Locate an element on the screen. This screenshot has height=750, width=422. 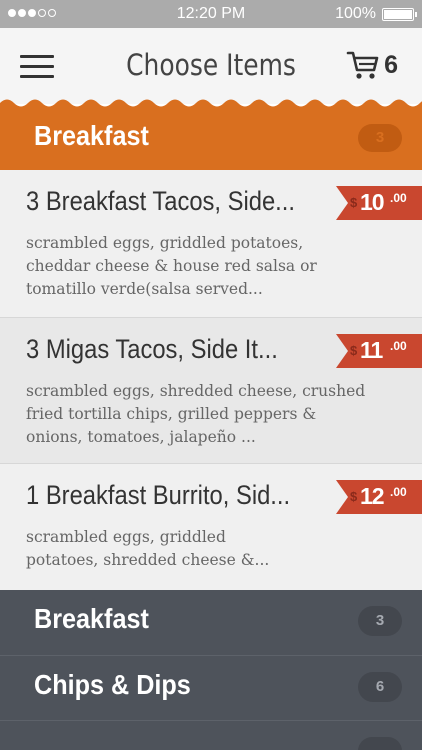
active-category-header: Breakfast 3 is located at coordinates (211, 139).